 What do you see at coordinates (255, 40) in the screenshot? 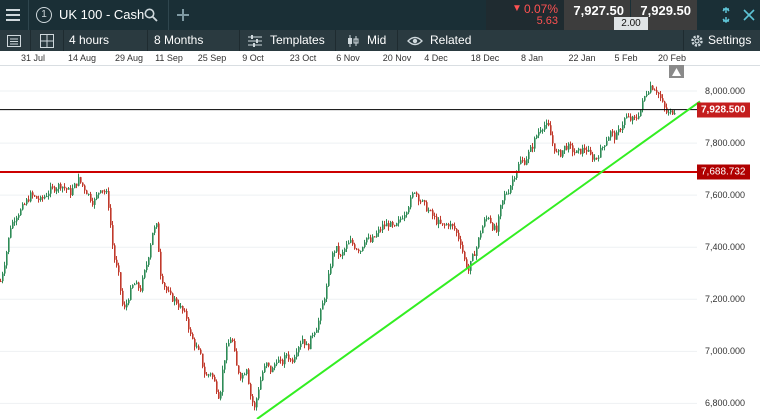
I see `sliders-icon` at bounding box center [255, 40].